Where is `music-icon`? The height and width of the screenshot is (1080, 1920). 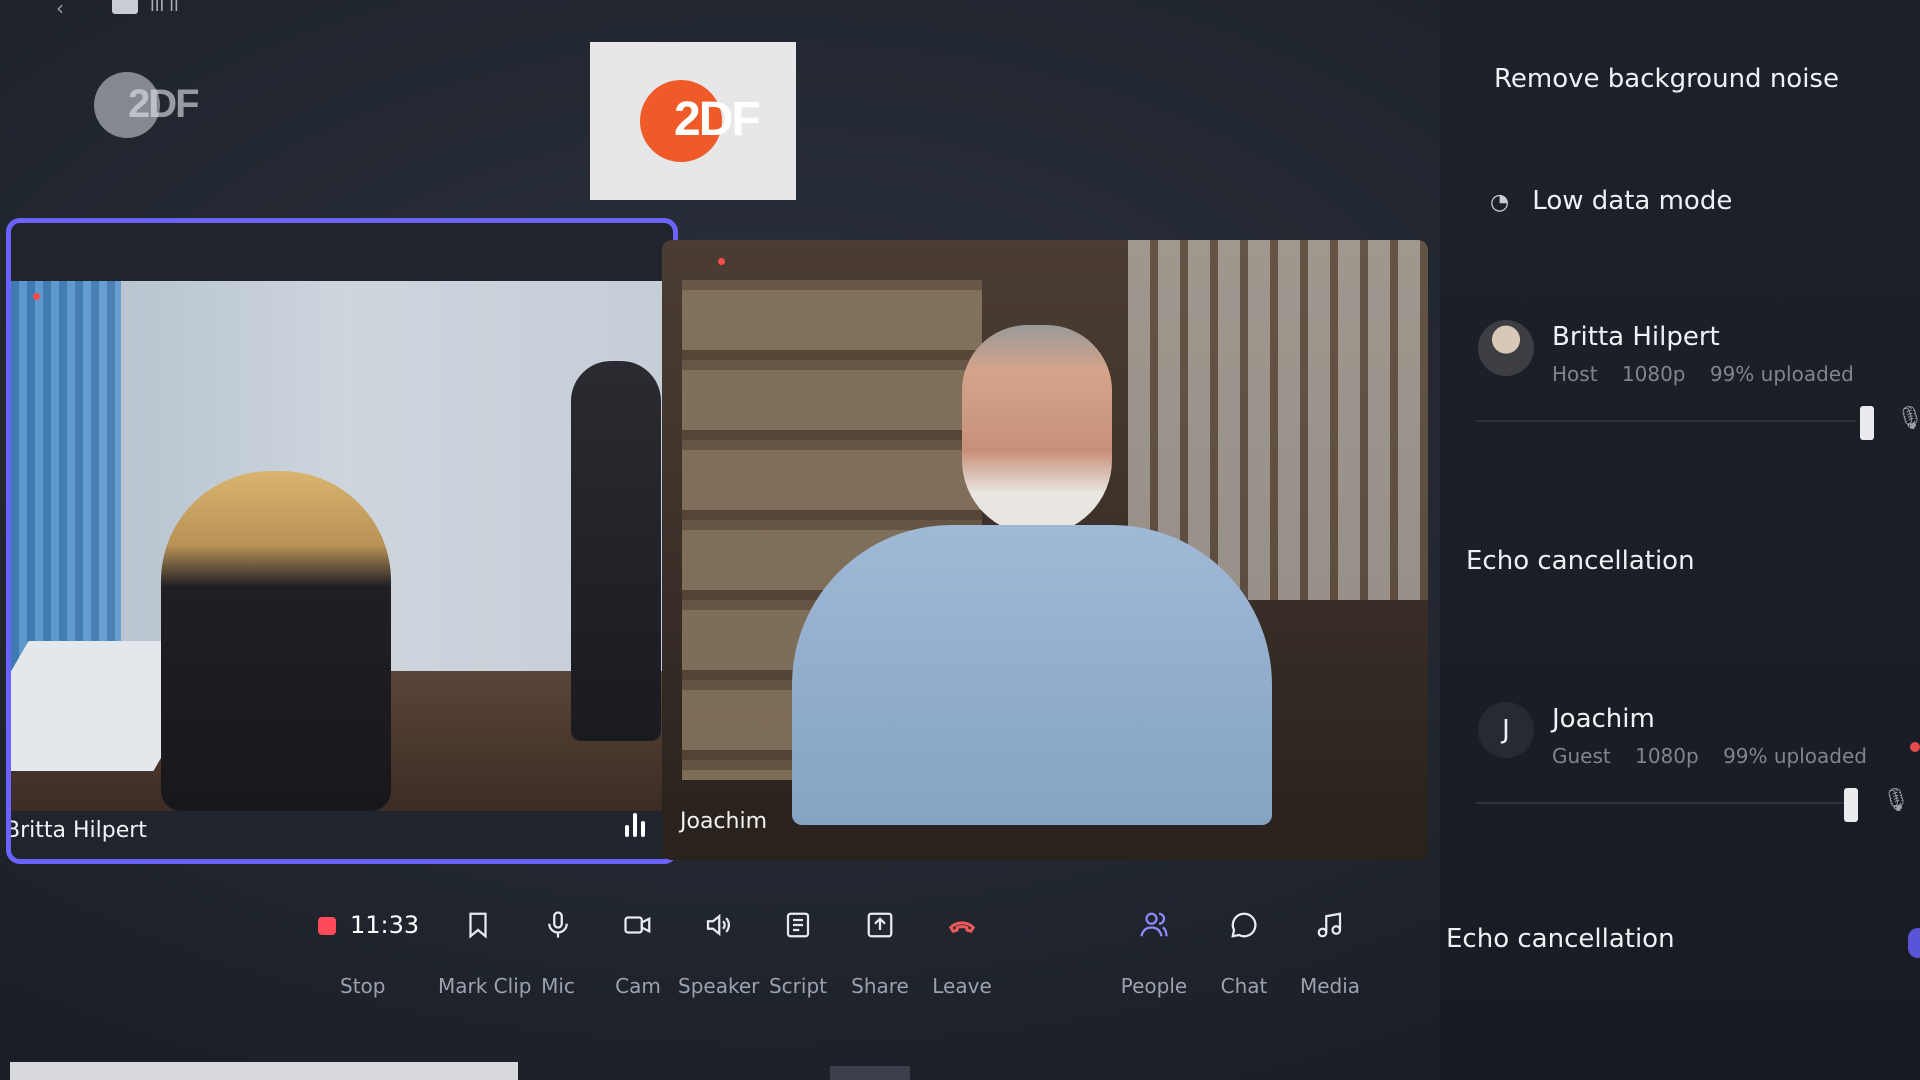 music-icon is located at coordinates (1330, 925).